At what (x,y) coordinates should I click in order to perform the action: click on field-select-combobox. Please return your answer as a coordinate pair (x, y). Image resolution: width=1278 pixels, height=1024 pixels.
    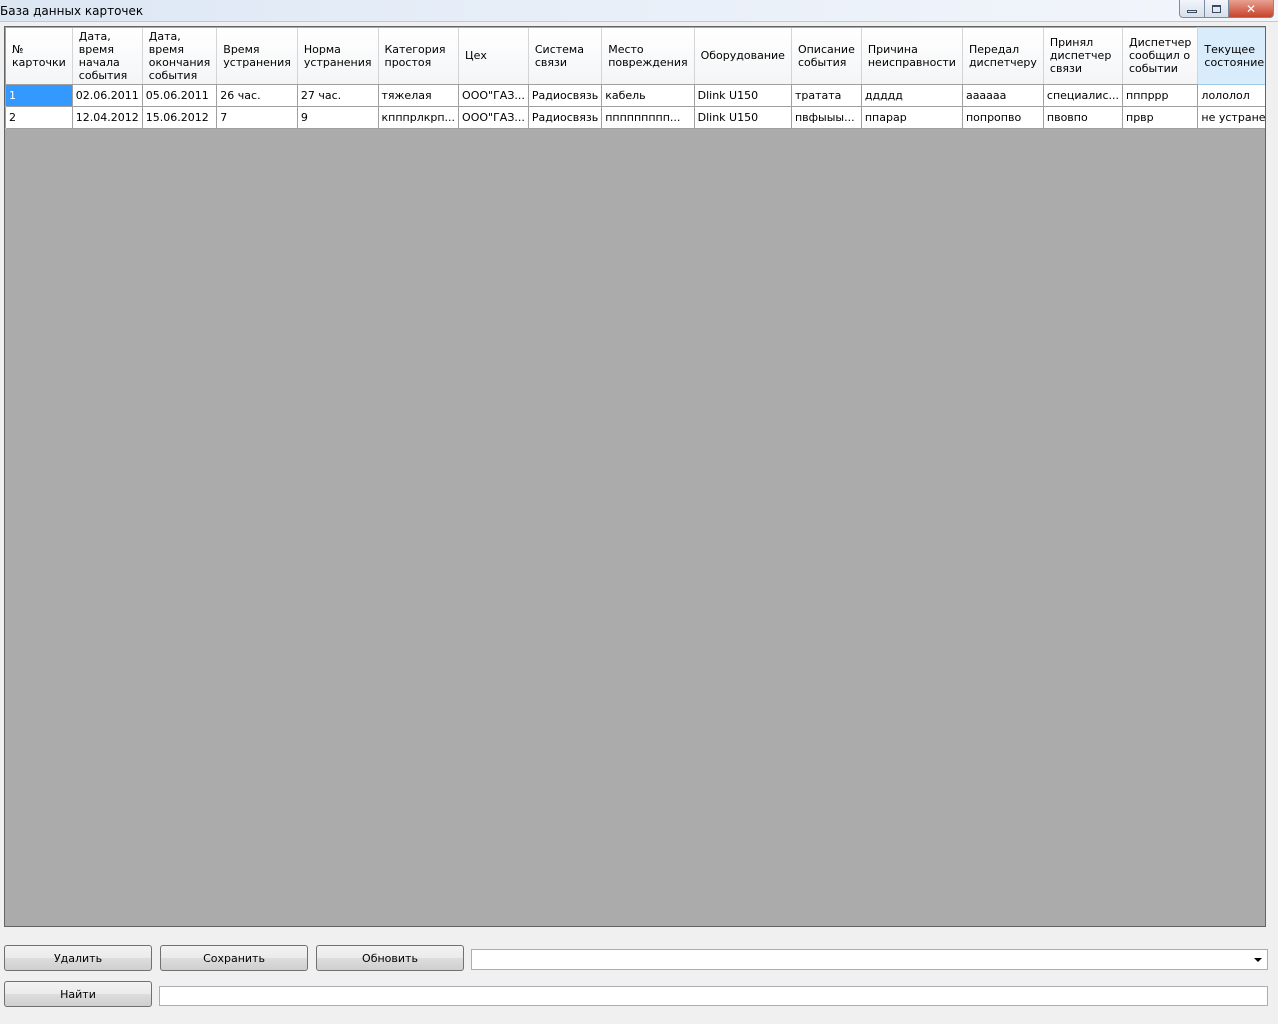
    Looking at the image, I should click on (869, 959).